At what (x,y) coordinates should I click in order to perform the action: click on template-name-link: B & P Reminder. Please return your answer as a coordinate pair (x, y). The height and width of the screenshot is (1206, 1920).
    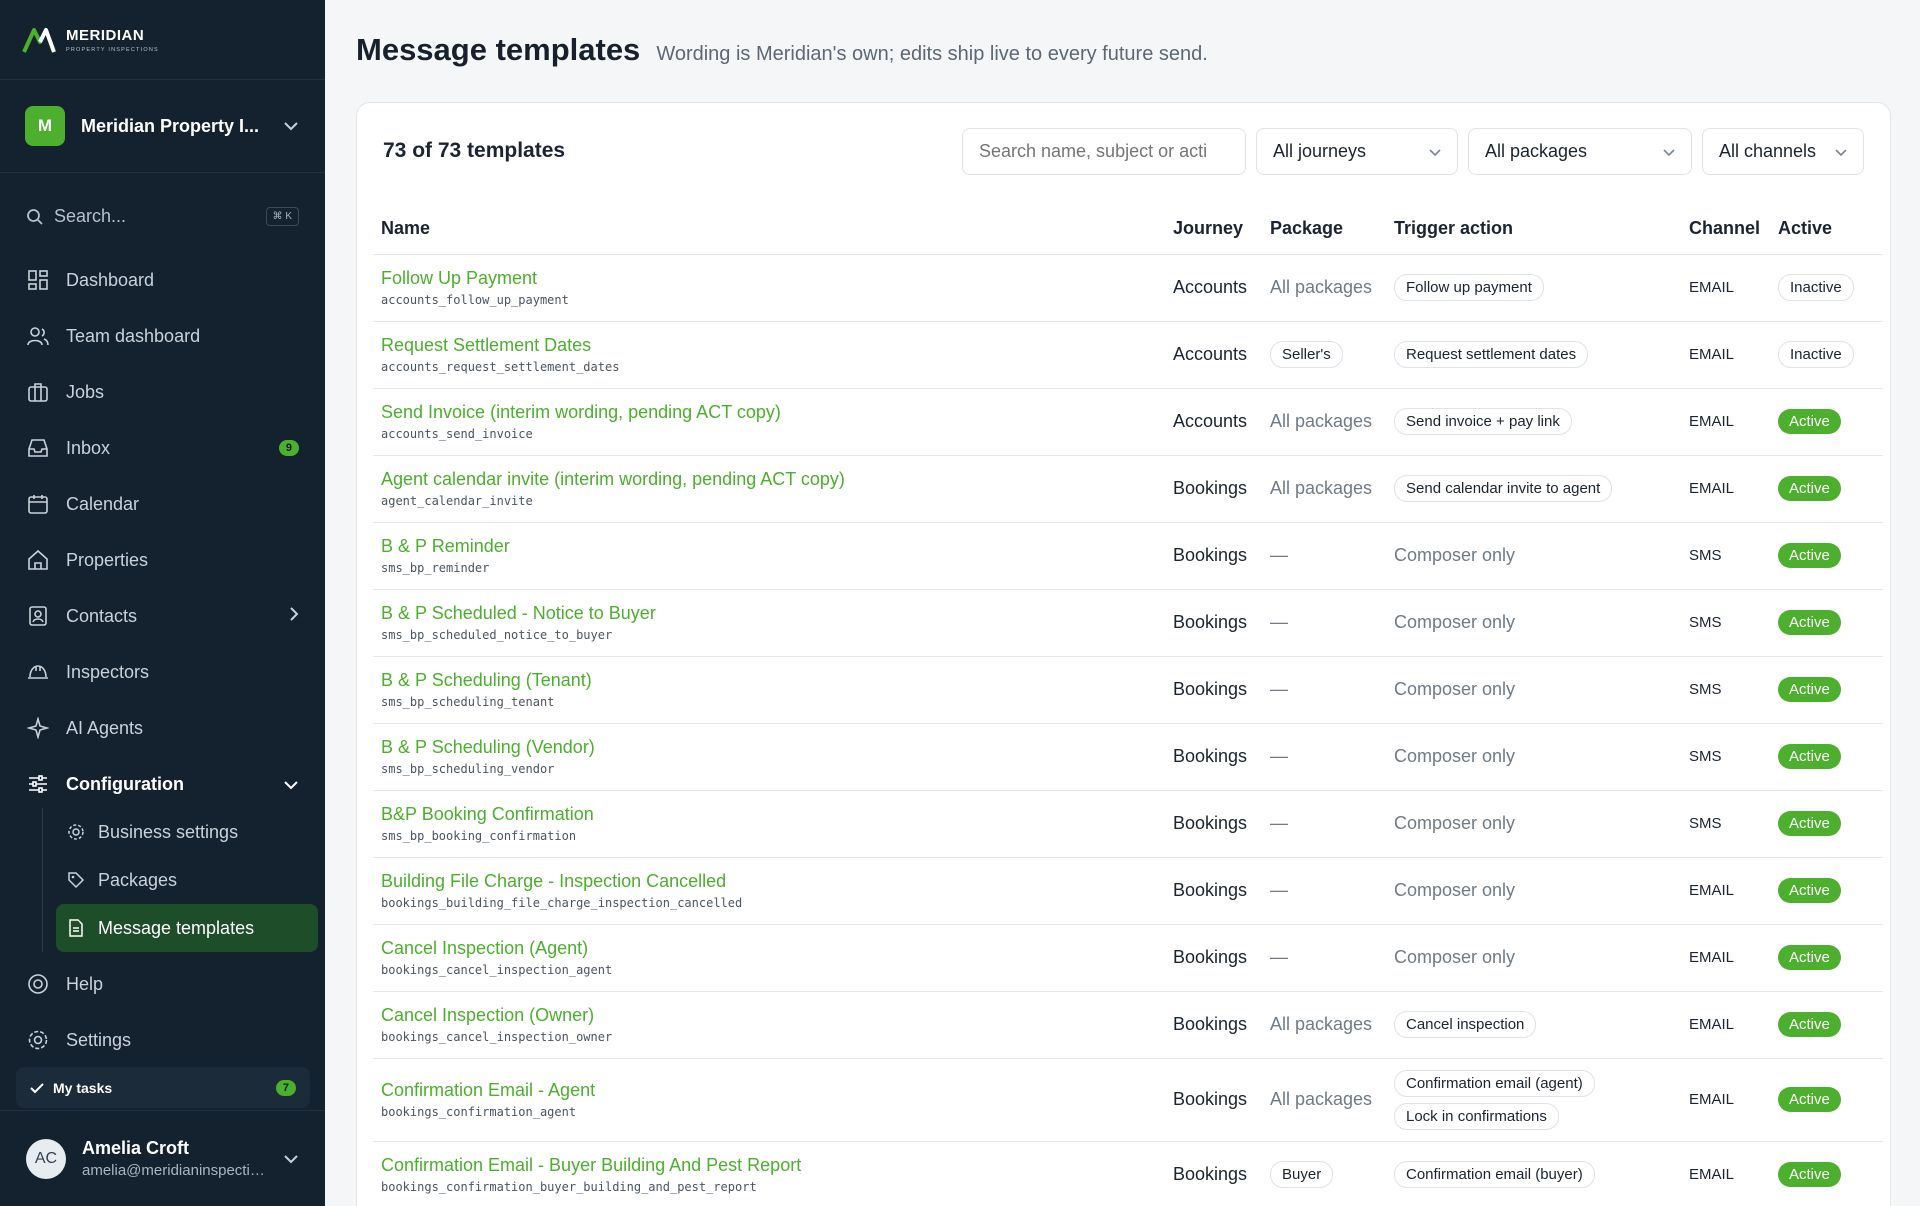
    Looking at the image, I should click on (769, 546).